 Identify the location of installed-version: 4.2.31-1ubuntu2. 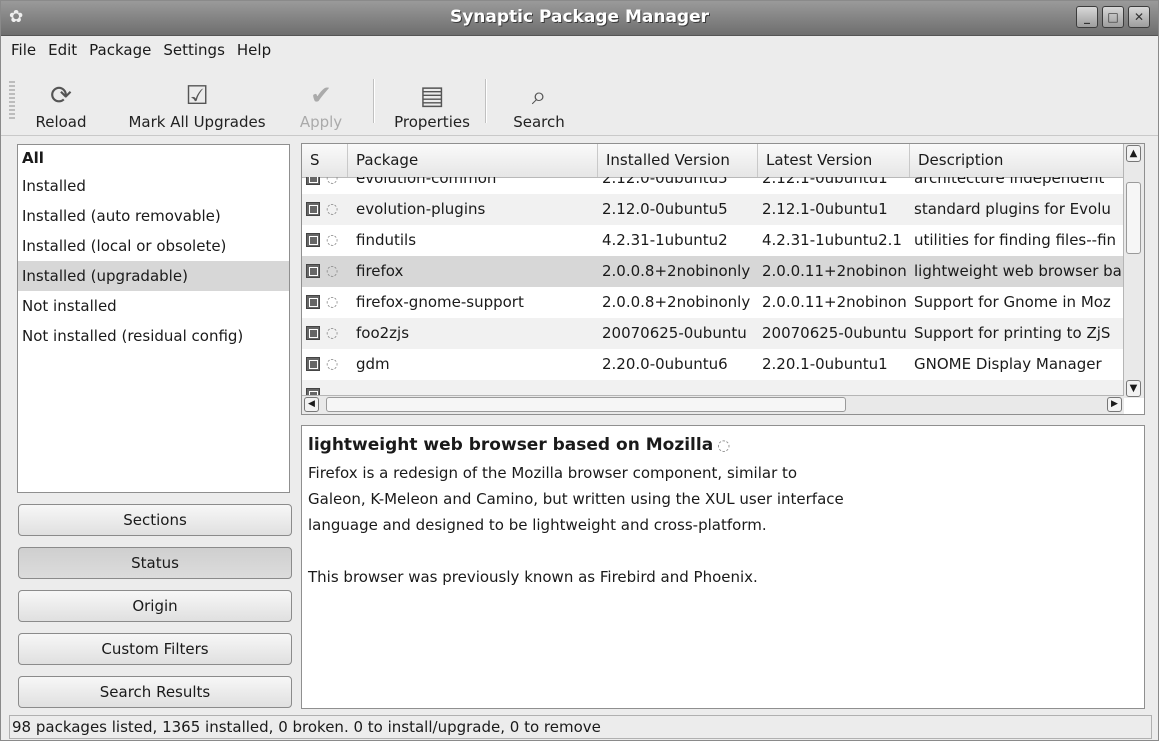
(665, 240).